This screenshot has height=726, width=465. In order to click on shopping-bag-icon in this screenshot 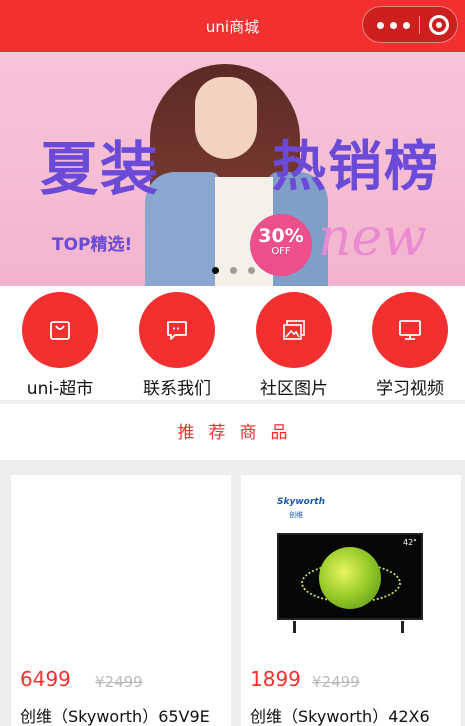, I will do `click(60, 330)`.